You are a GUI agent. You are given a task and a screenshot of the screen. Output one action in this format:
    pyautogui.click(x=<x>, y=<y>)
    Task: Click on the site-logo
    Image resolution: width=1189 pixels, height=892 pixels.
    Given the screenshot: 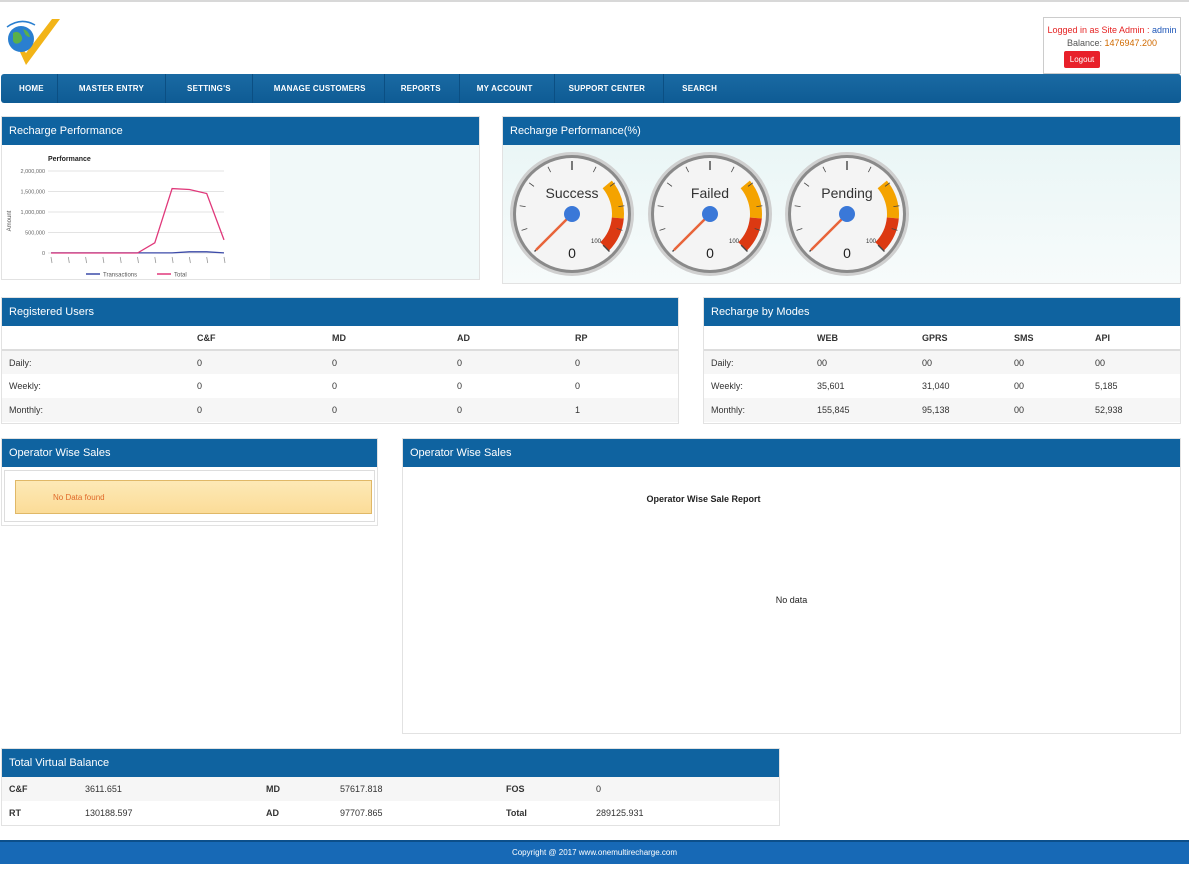 What is the action you would take?
    pyautogui.click(x=33, y=43)
    